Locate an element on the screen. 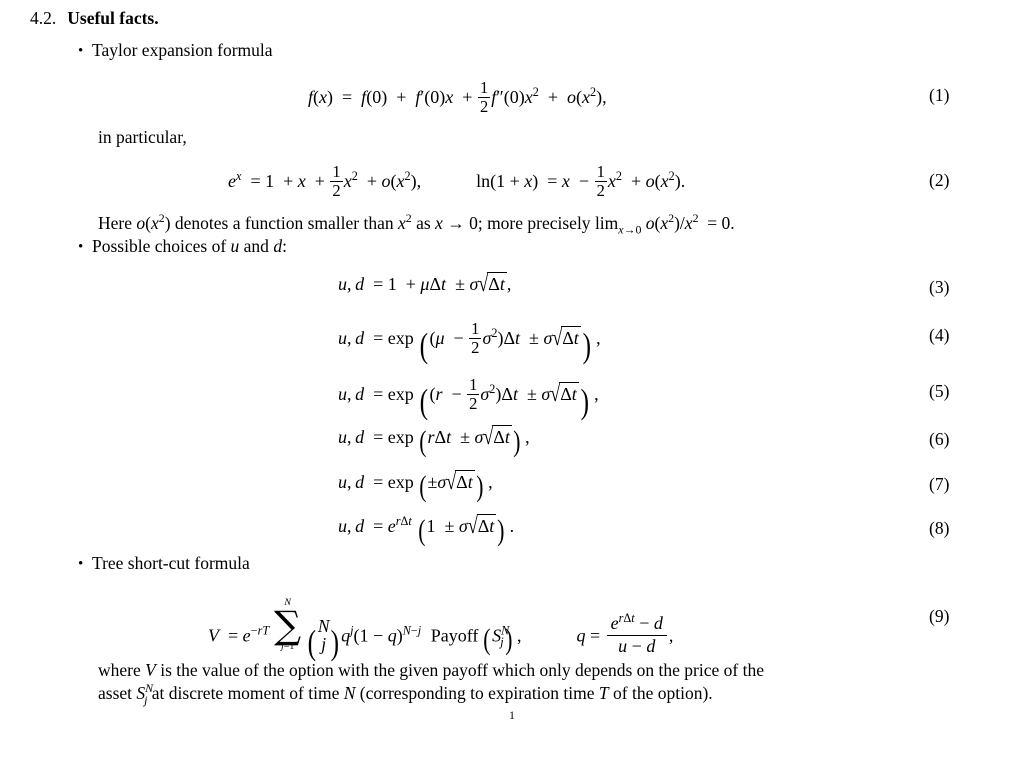 The width and height of the screenshot is (1024, 771). corresponding-phrase: (corresponding to expiration time is located at coordinates (477, 693).